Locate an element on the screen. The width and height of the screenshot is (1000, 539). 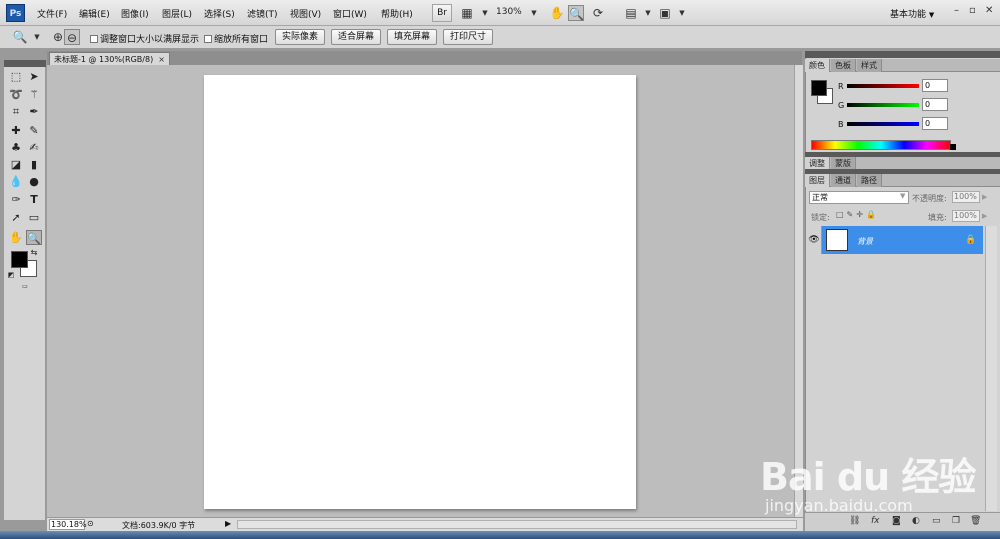
gradient-tool-icon: ▮ is located at coordinates (34, 164).